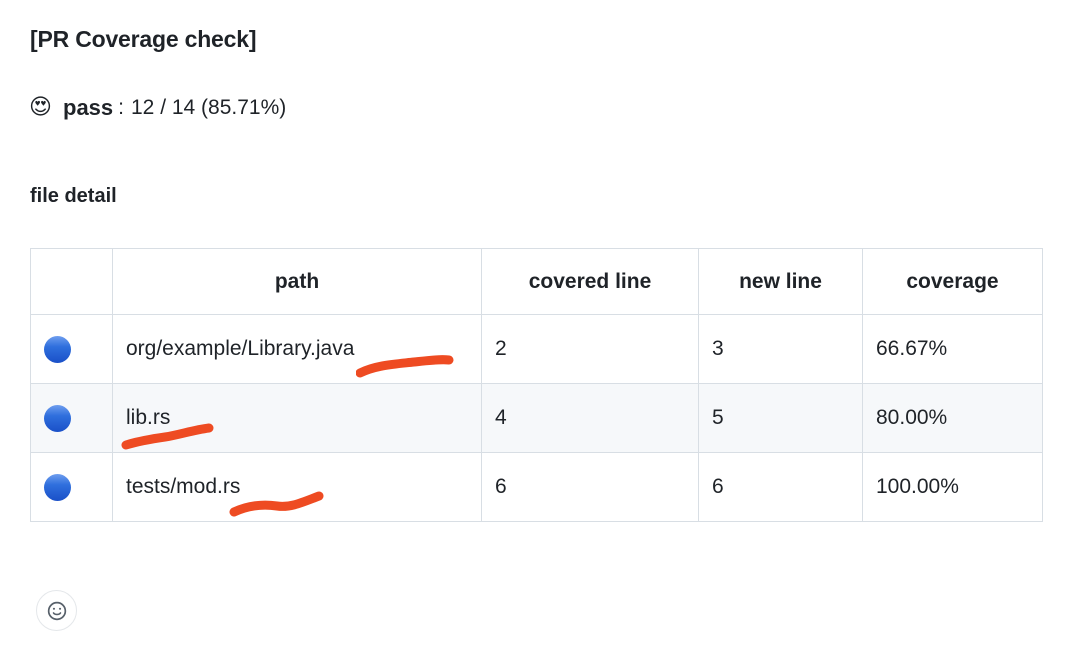 The width and height of the screenshot is (1076, 660). Describe the element at coordinates (590, 487) in the screenshot. I see `row-covered-line: 6` at that location.